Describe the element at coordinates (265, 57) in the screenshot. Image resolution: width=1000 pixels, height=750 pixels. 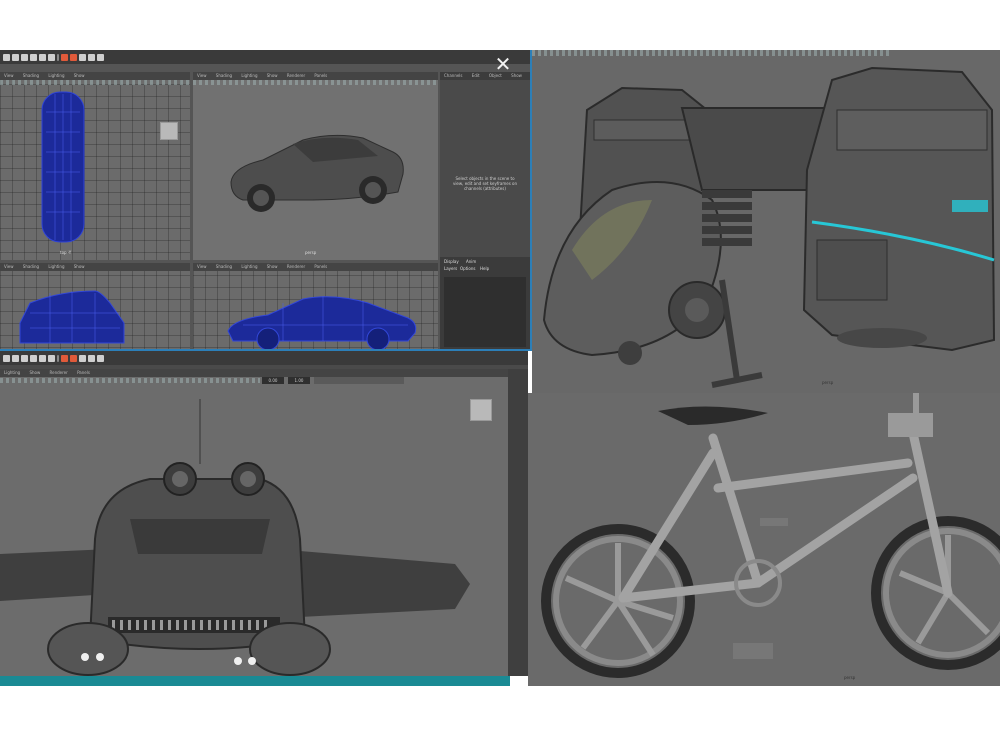
I see `top-left-shelf` at that location.